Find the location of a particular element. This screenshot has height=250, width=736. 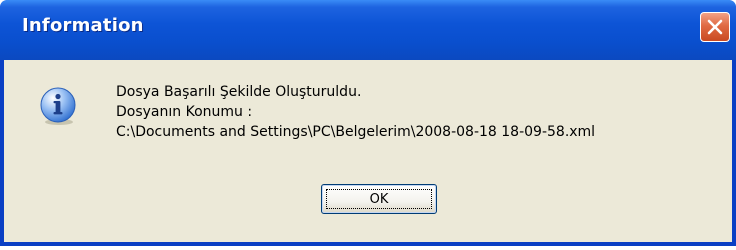

message-line: Dosyanın Konumu : is located at coordinates (184, 112).